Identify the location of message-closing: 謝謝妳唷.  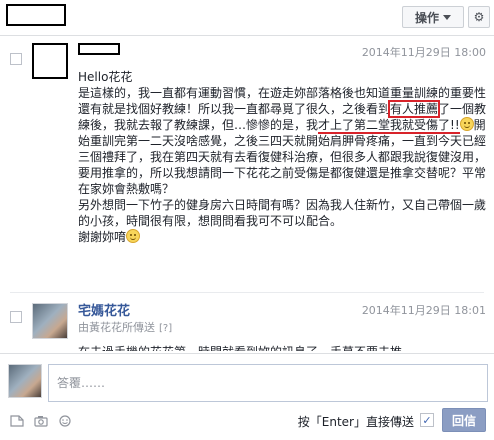
(283, 237).